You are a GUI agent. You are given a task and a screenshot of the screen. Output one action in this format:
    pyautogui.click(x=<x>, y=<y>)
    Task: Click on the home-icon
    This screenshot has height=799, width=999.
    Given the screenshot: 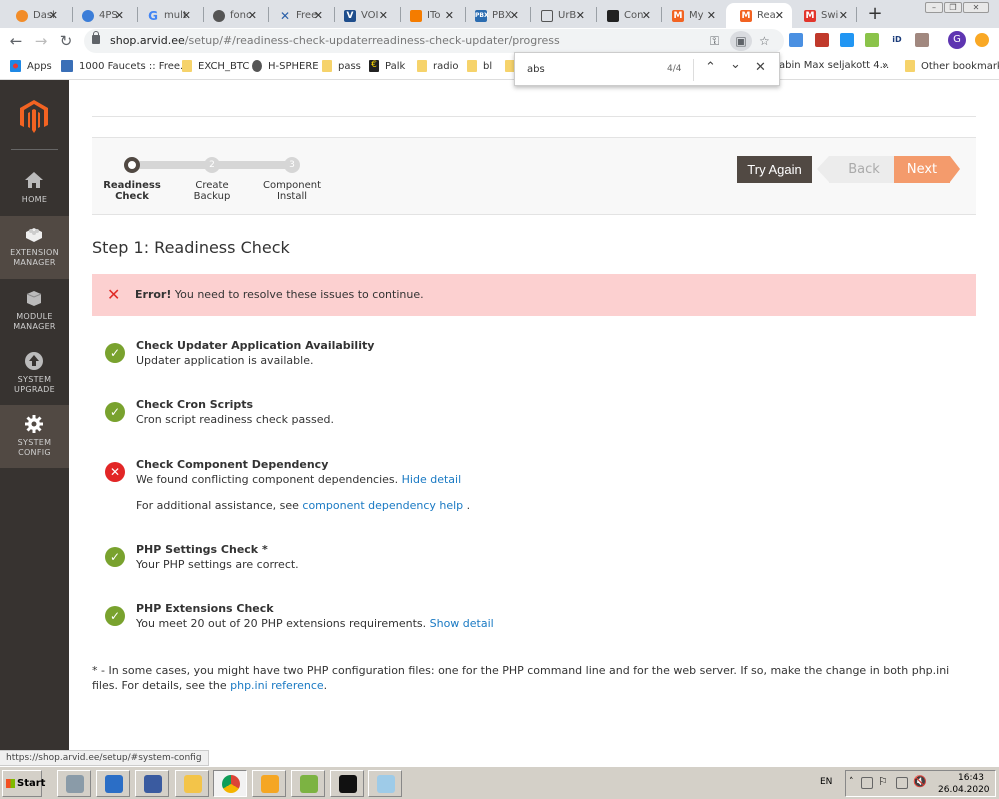 What is the action you would take?
    pyautogui.click(x=34, y=180)
    